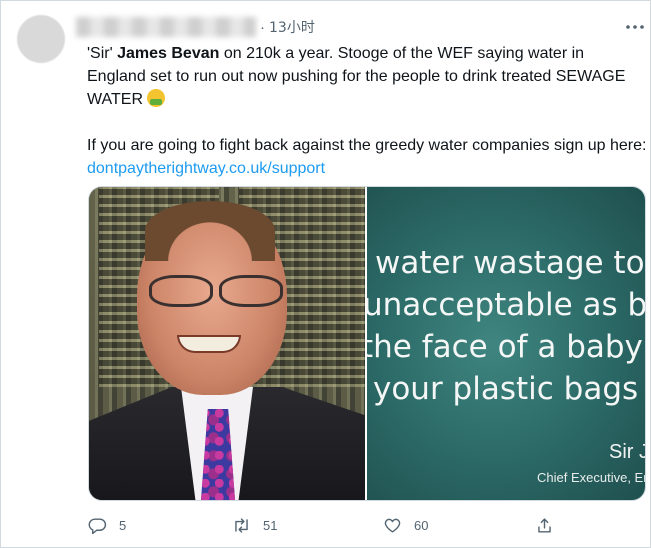 The width and height of the screenshot is (651, 548). I want to click on text-bold-name: James Bevan, so click(168, 53).